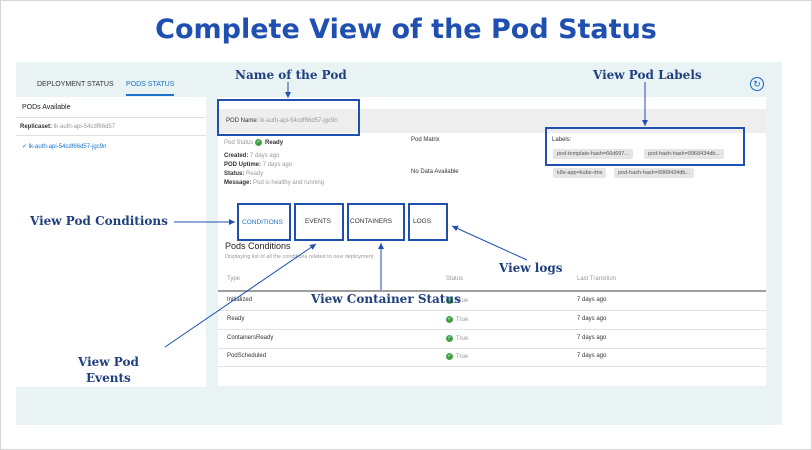  Describe the element at coordinates (240, 295) in the screenshot. I see `arrow-view-pod-events` at that location.